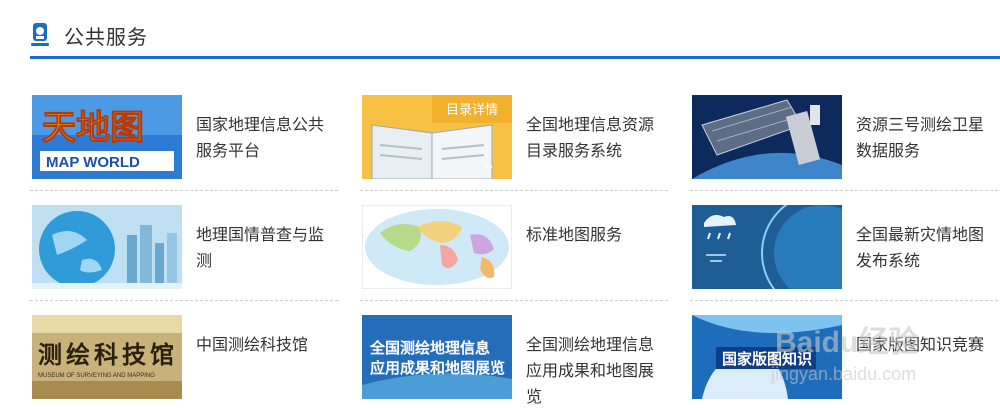 Image resolution: width=1000 pixels, height=408 pixels. I want to click on exhibition-thumb-line1: 全国测绘地理信息, so click(429, 348).